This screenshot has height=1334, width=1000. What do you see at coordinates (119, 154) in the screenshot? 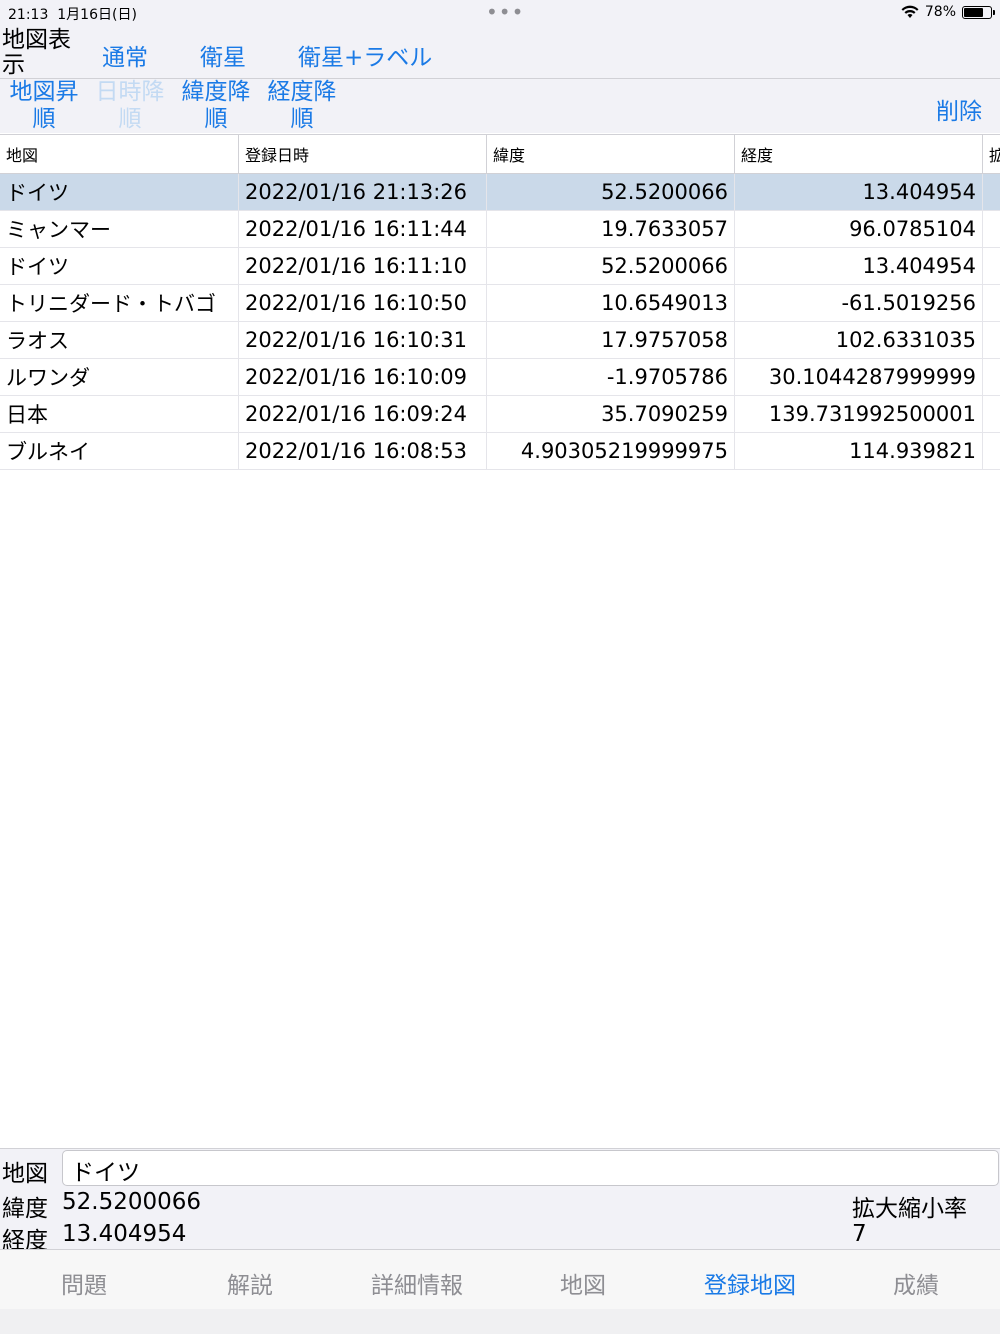
I see `column-header-map: 地図` at bounding box center [119, 154].